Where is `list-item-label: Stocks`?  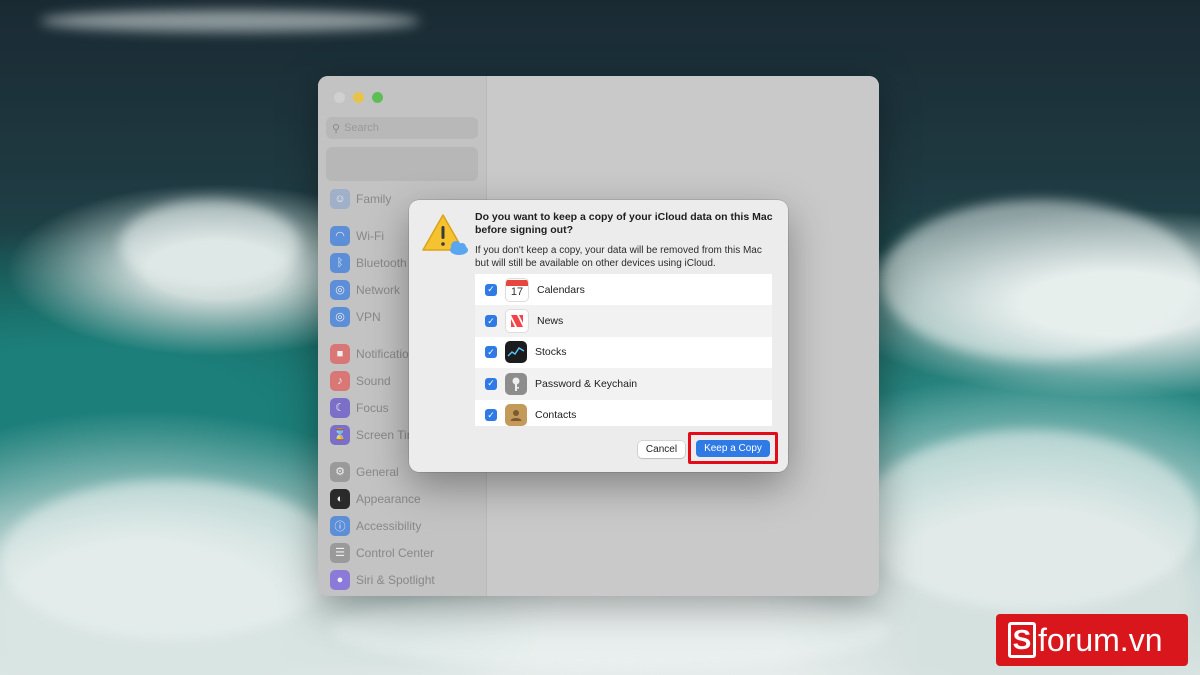
list-item-label: Stocks is located at coordinates (551, 352).